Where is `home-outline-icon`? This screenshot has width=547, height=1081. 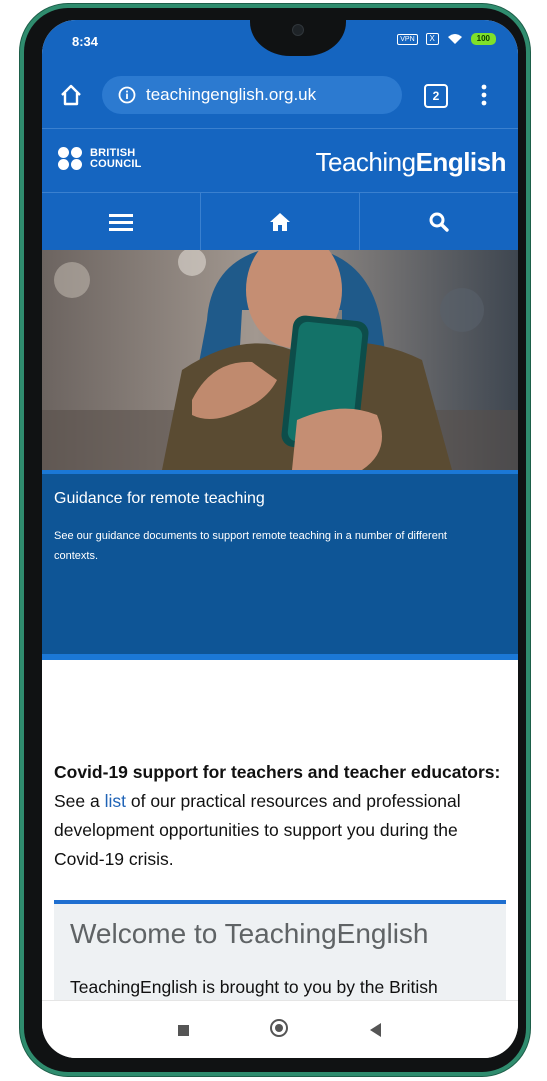 home-outline-icon is located at coordinates (71, 95).